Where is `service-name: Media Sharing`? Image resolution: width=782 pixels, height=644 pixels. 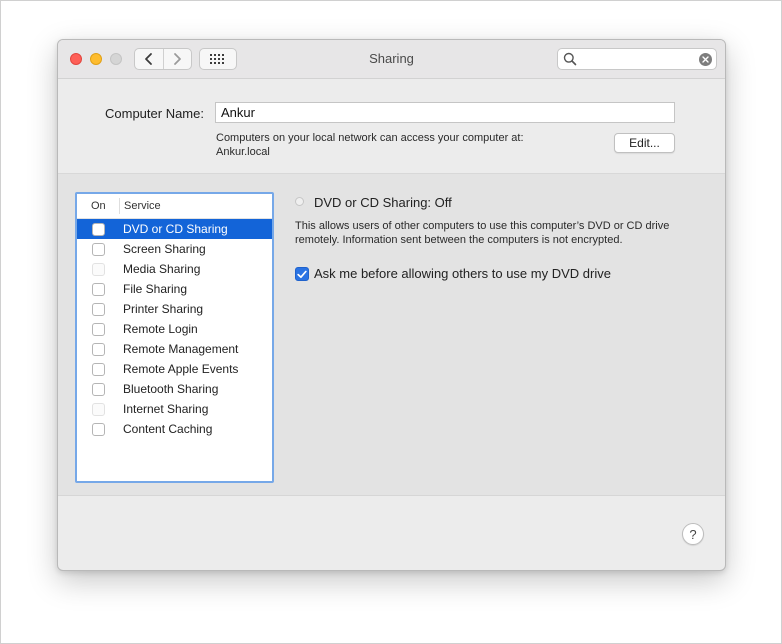
service-name: Media Sharing is located at coordinates (162, 269).